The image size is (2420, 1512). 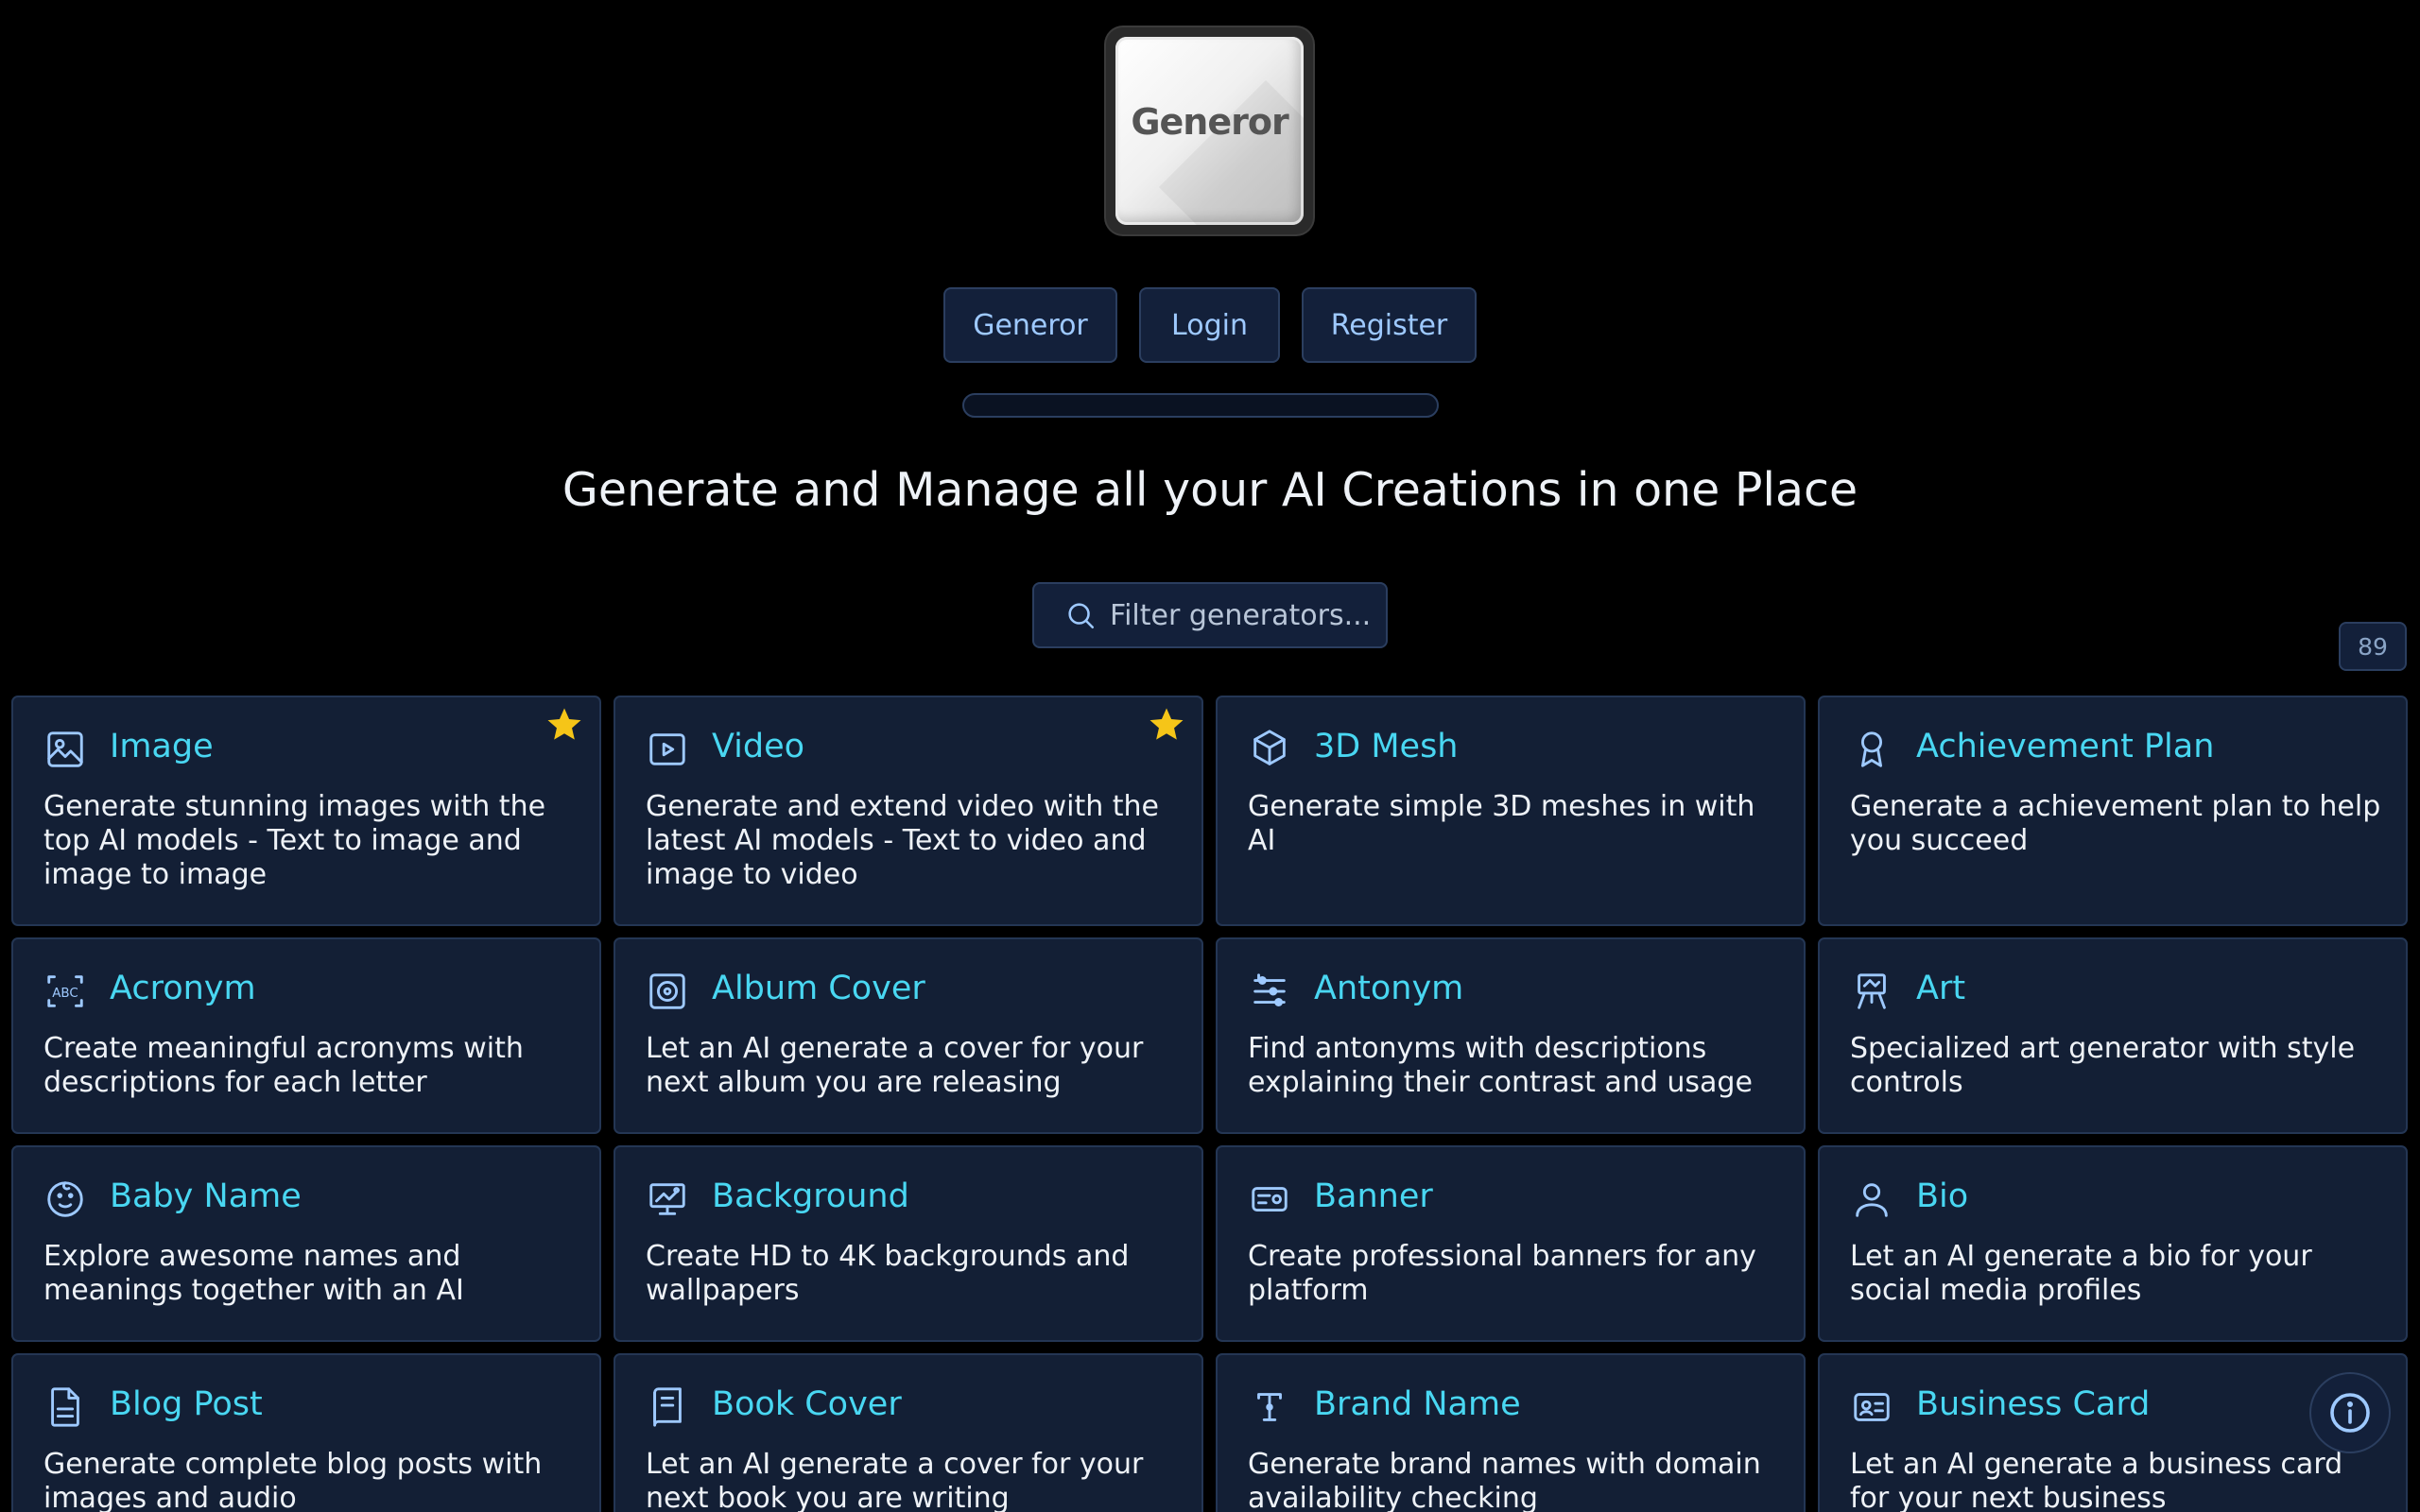 I want to click on monitor-icon, so click(x=667, y=1199).